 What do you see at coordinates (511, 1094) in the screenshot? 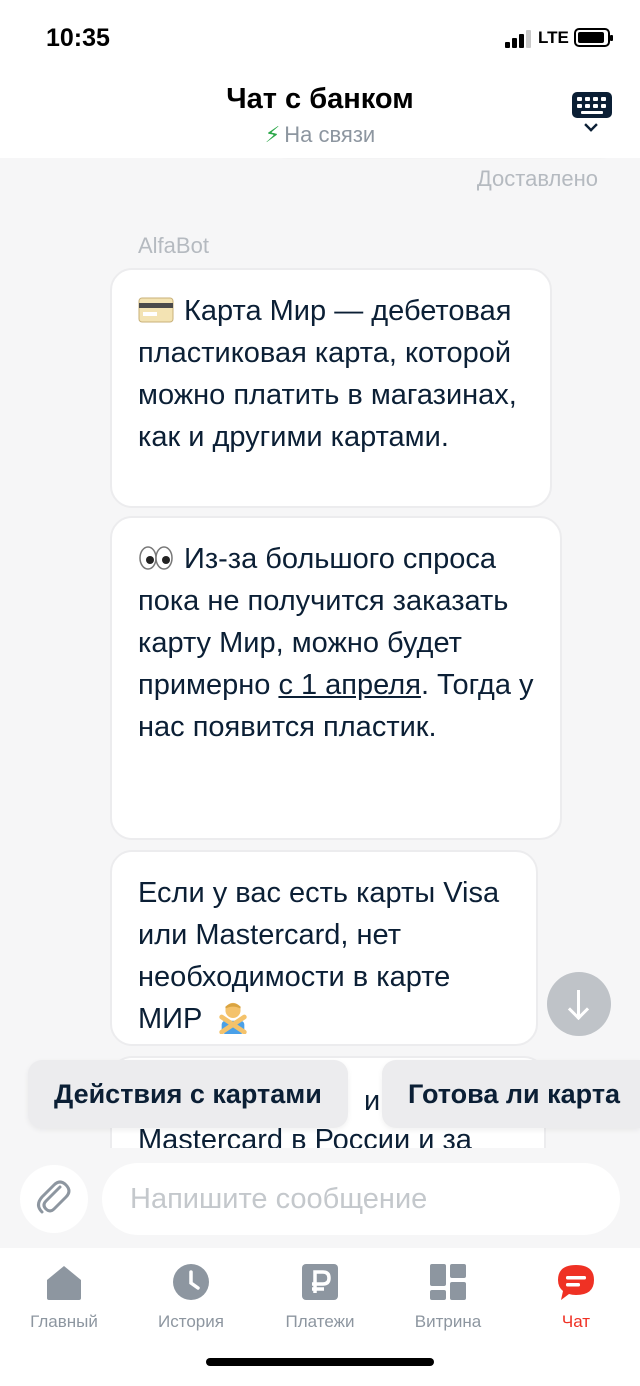
I see `quick-reply-card-ready: Готова ли карта` at bounding box center [511, 1094].